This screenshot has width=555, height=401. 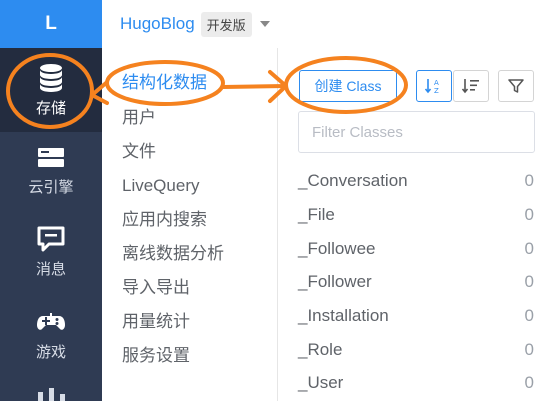 What do you see at coordinates (156, 322) in the screenshot?
I see `submenu-item-usage-stats: 用量统计` at bounding box center [156, 322].